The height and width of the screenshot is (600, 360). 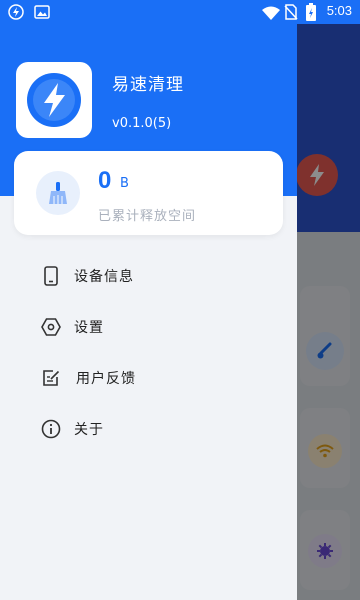 I want to click on space-freed-card: 0 B 已累计释放空间, so click(x=148, y=193).